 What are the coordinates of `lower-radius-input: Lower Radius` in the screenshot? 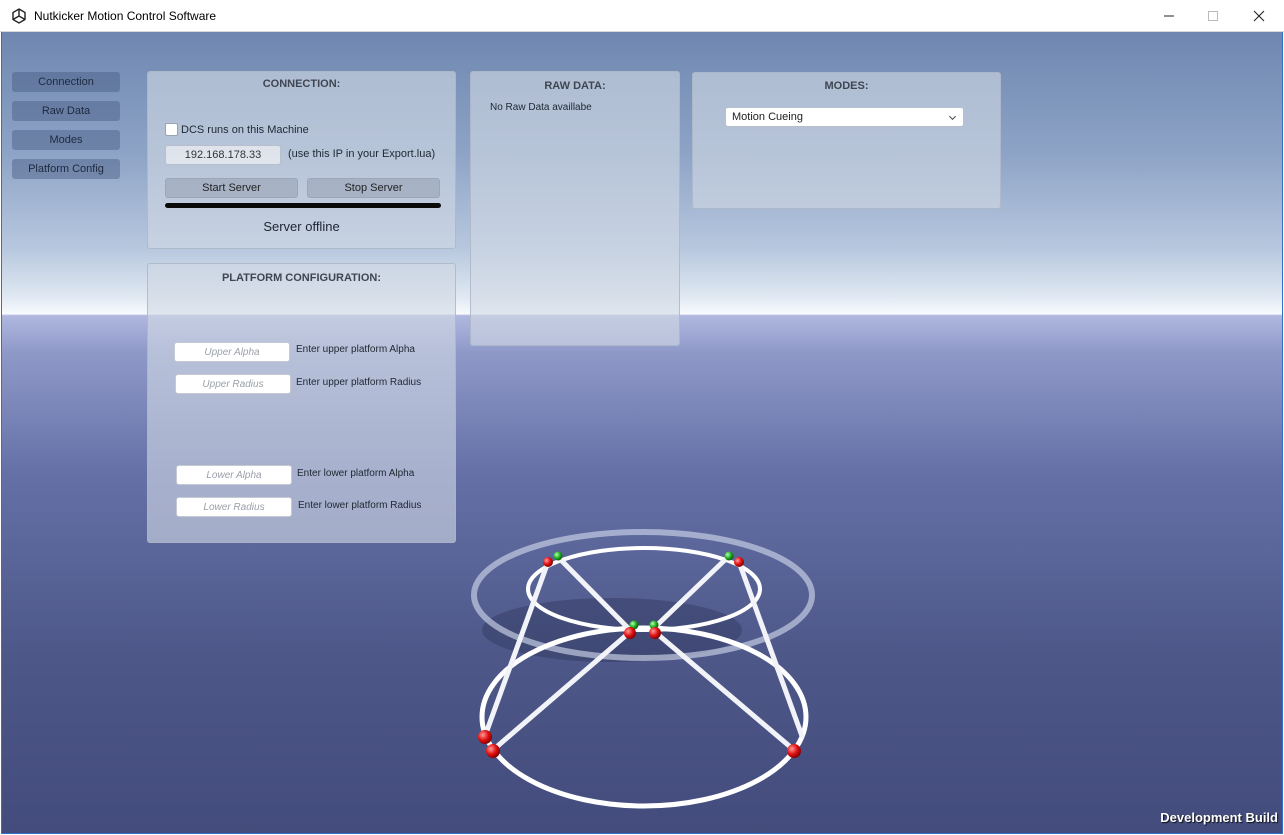 It's located at (234, 507).